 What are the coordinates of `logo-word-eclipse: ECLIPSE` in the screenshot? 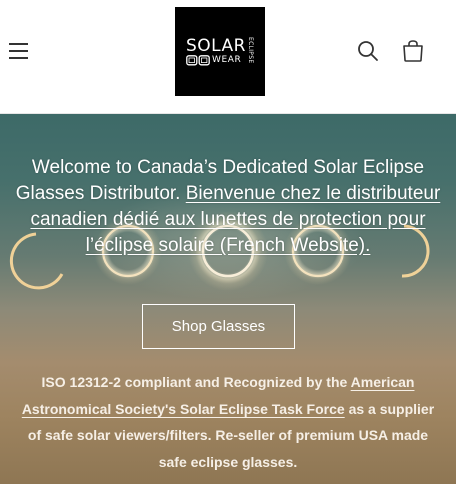 It's located at (250, 50).